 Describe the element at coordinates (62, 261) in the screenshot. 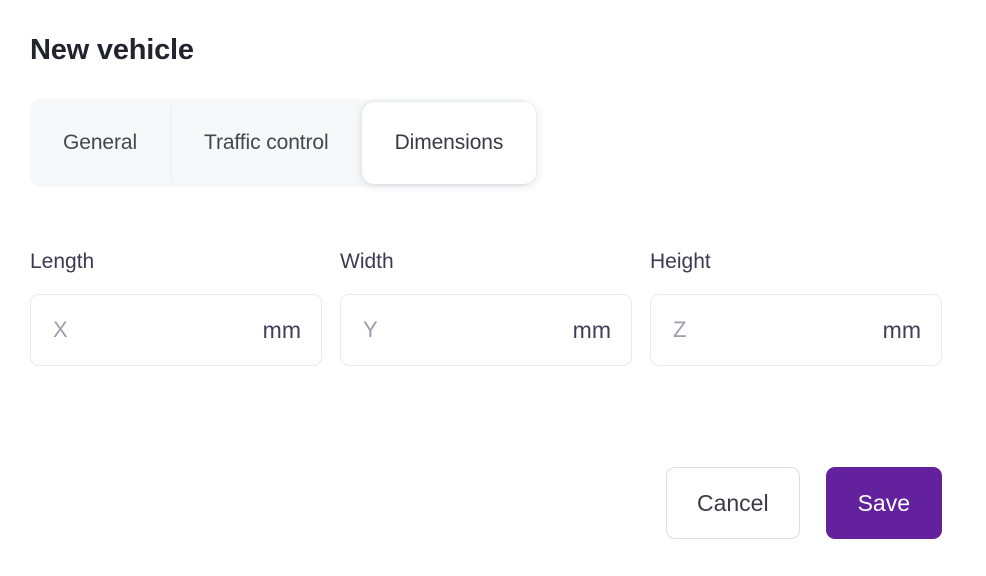

I see `length-label: Length` at that location.